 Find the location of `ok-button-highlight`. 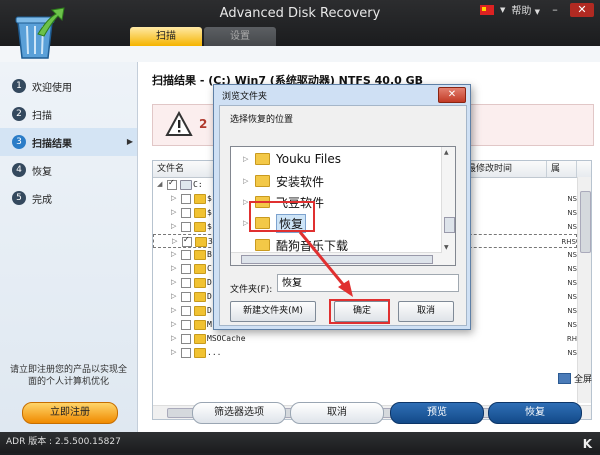

ok-button-highlight is located at coordinates (359, 311).